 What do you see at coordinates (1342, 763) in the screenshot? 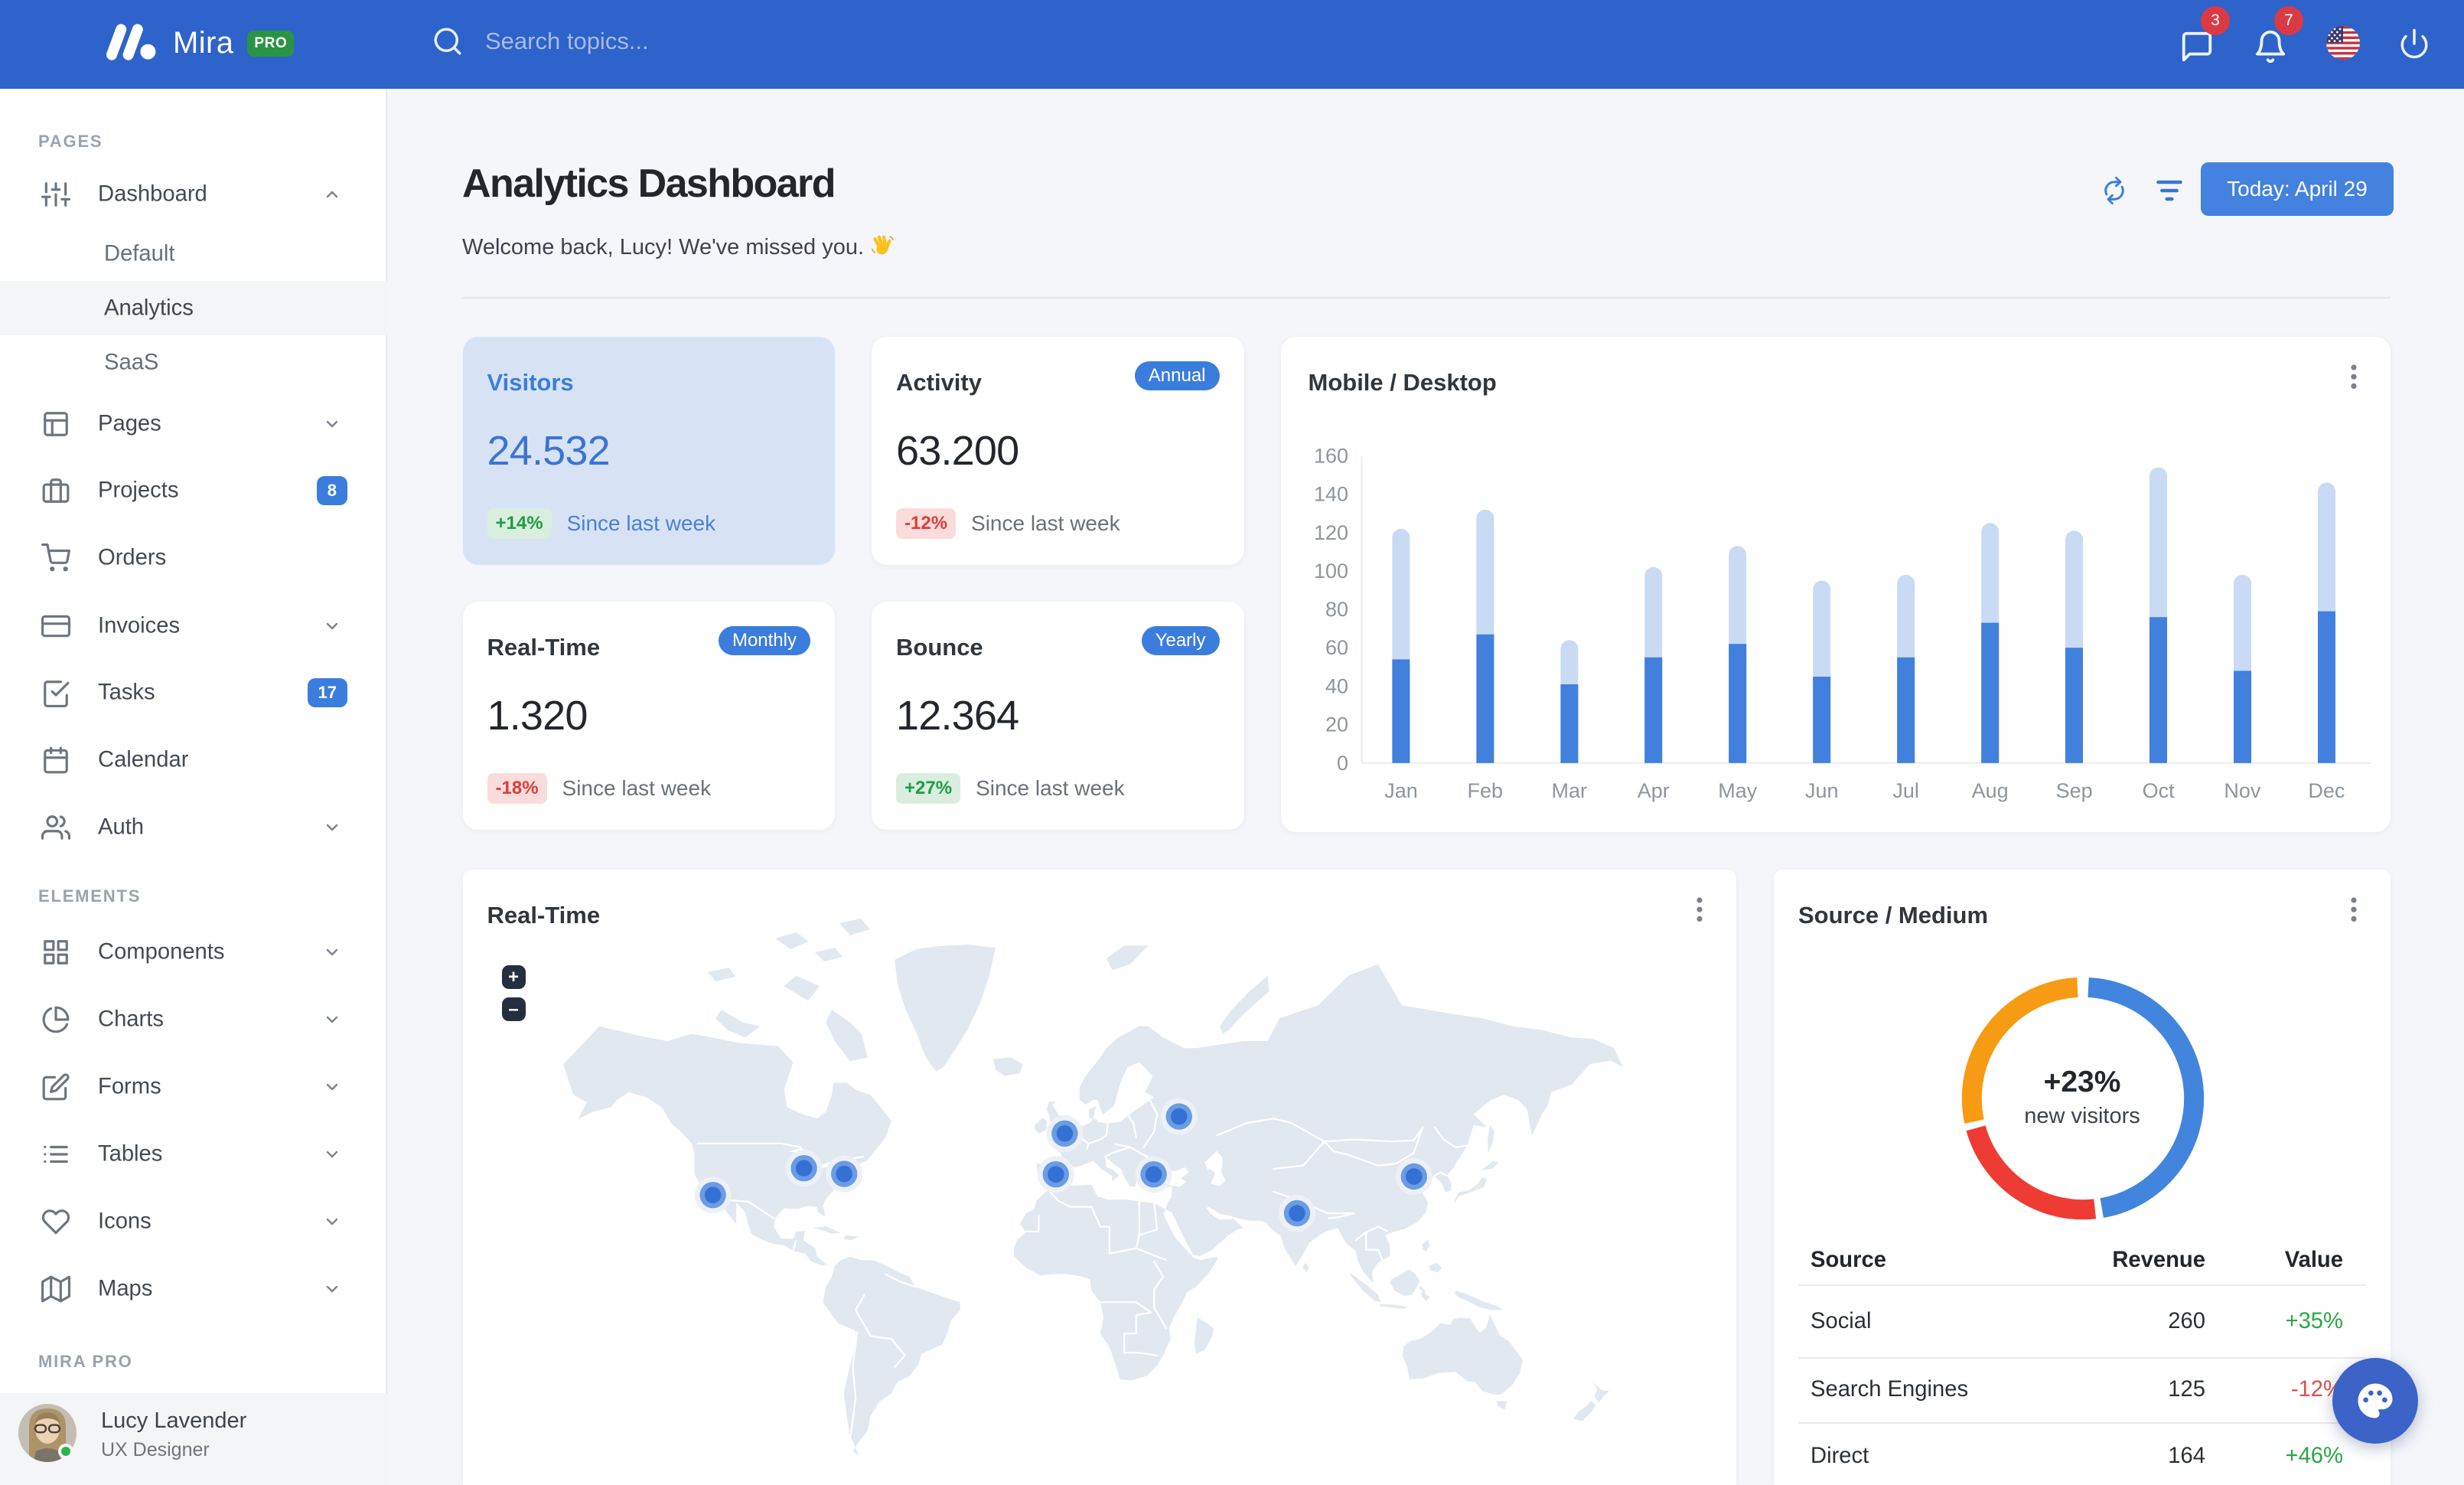
I see `svg-text: 0` at bounding box center [1342, 763].